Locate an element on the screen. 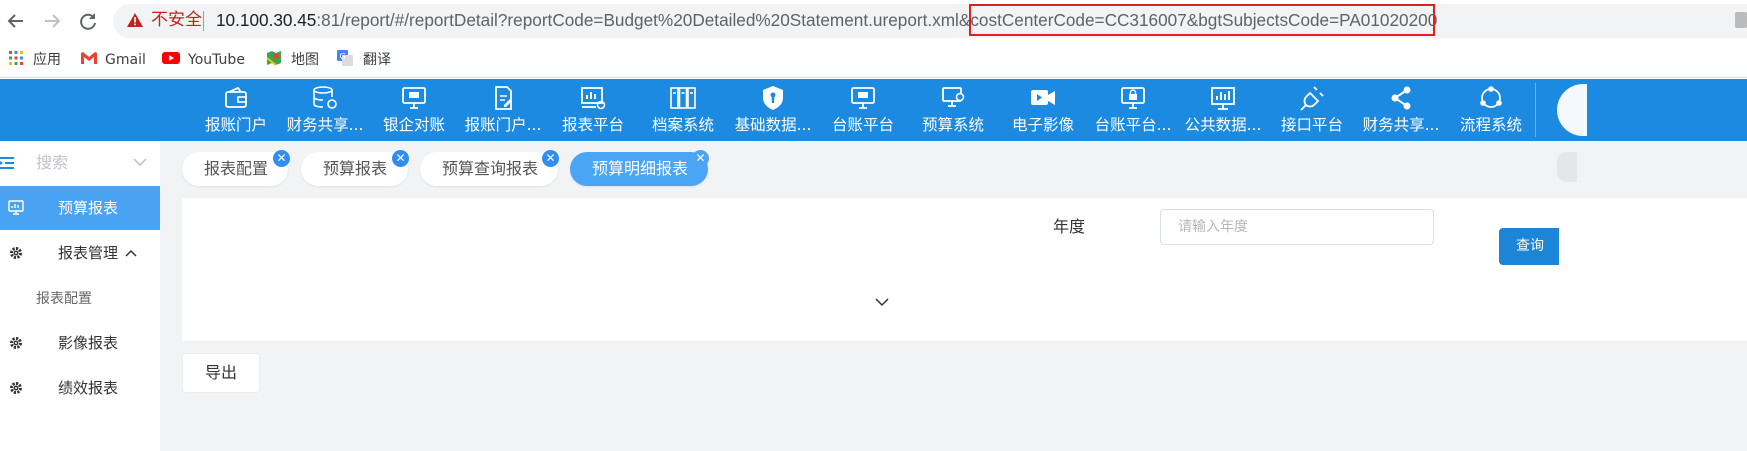 The image size is (1747, 451). tab-report-config: 报表配置 ✕ is located at coordinates (236, 168).